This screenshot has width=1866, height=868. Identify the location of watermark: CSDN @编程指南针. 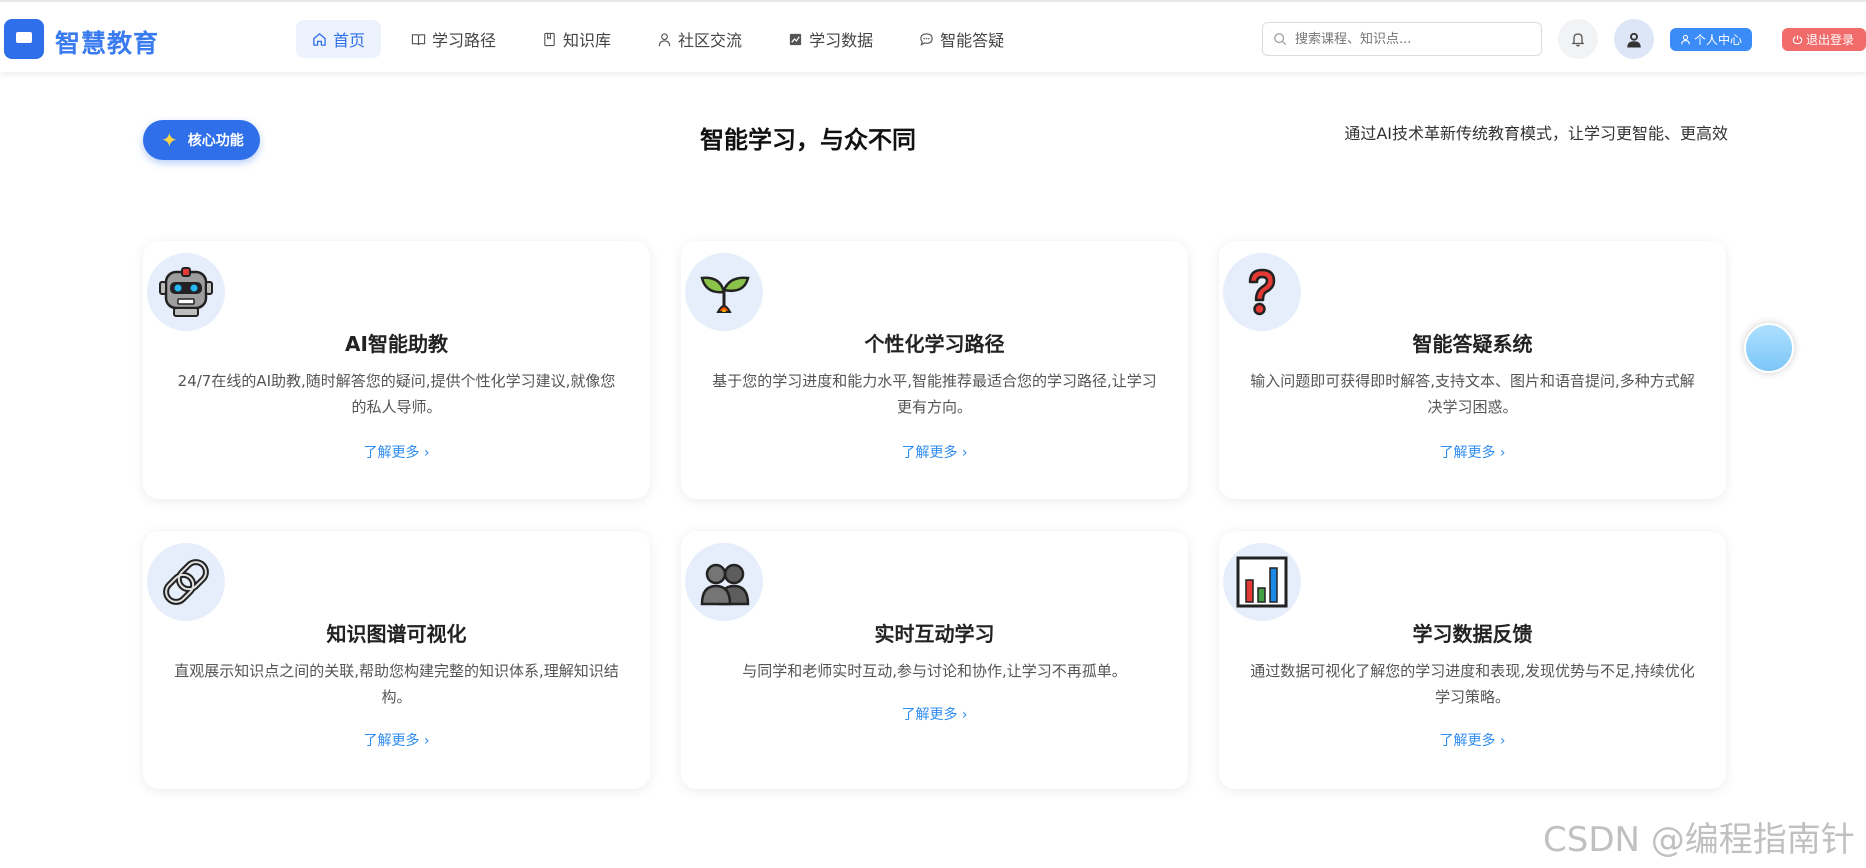
(1699, 840).